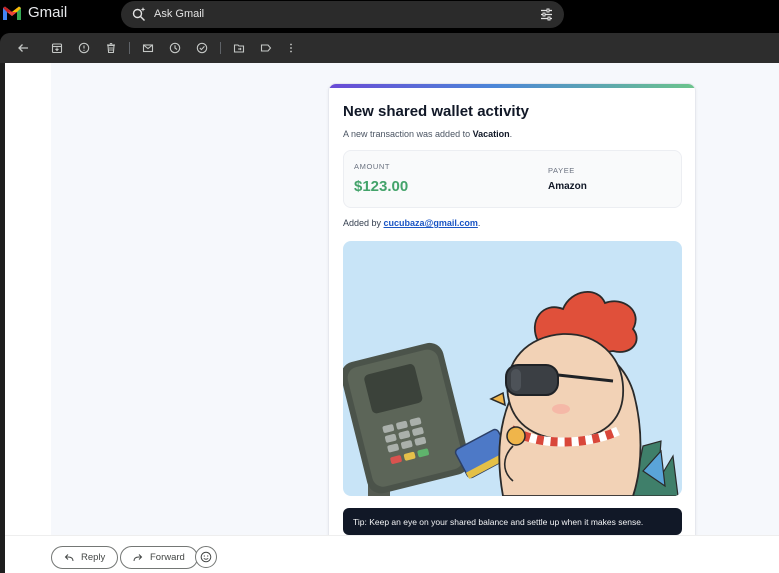  What do you see at coordinates (546, 14) in the screenshot?
I see `search-options-icon` at bounding box center [546, 14].